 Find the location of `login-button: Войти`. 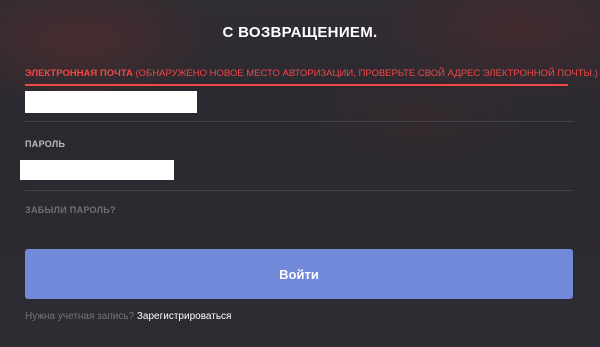

login-button: Войти is located at coordinates (299, 274).